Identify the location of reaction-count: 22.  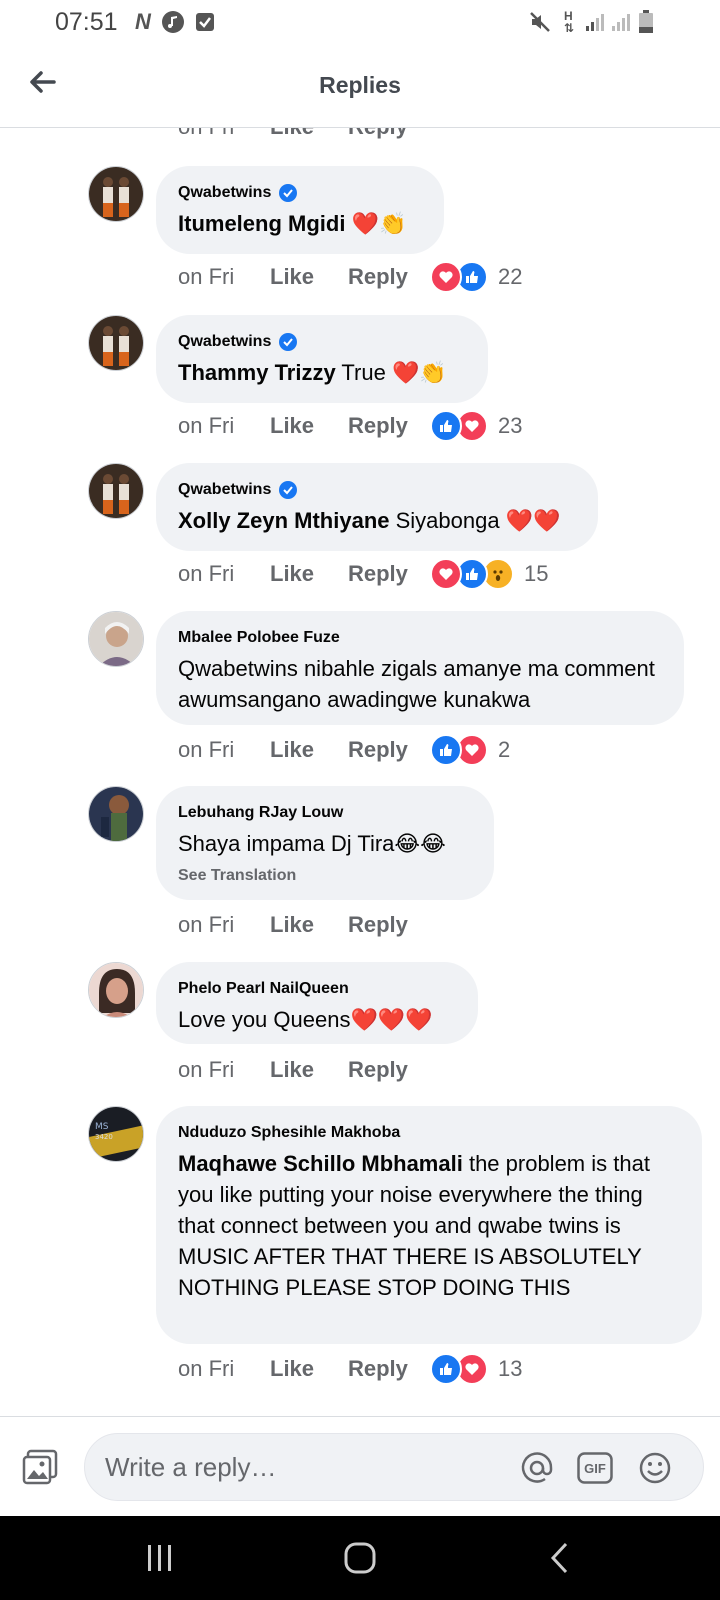
(510, 276).